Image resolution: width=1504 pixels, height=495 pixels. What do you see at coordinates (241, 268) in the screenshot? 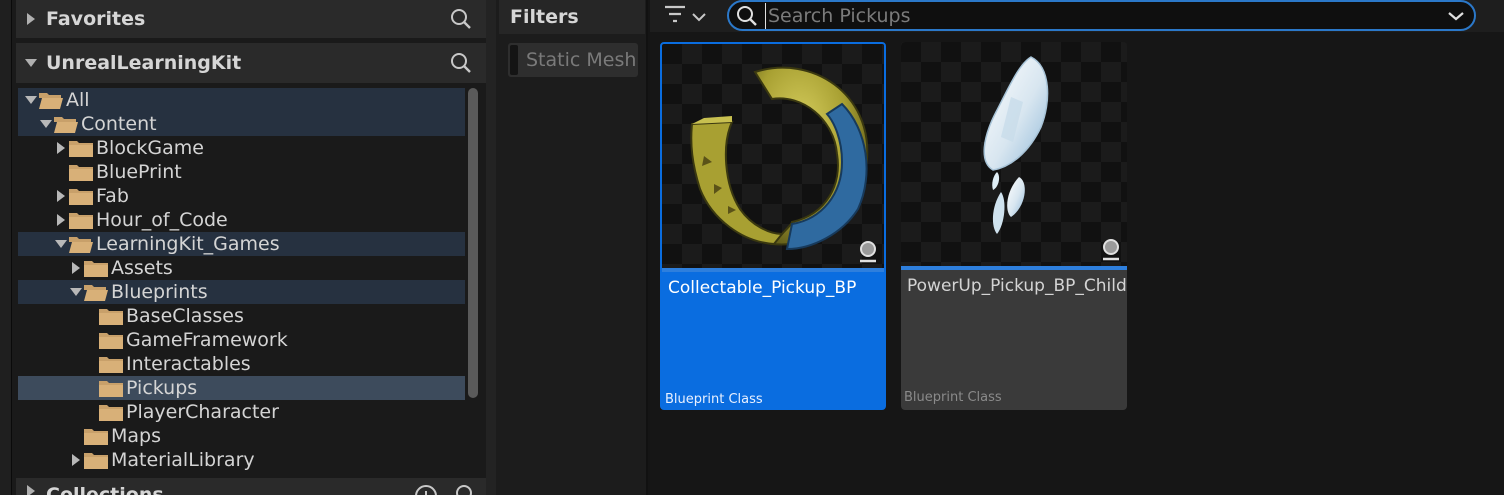
I see `tree-item-assets: Assets` at bounding box center [241, 268].